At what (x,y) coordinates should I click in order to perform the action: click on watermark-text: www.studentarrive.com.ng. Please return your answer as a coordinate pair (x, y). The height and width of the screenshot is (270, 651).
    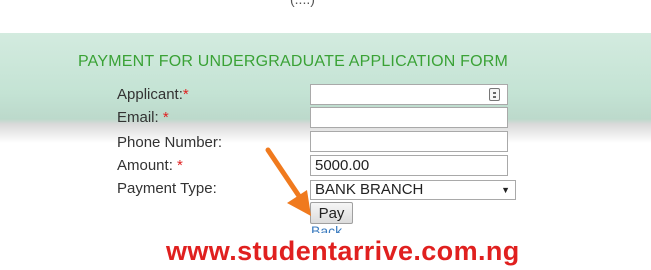
    Looking at the image, I should click on (343, 251).